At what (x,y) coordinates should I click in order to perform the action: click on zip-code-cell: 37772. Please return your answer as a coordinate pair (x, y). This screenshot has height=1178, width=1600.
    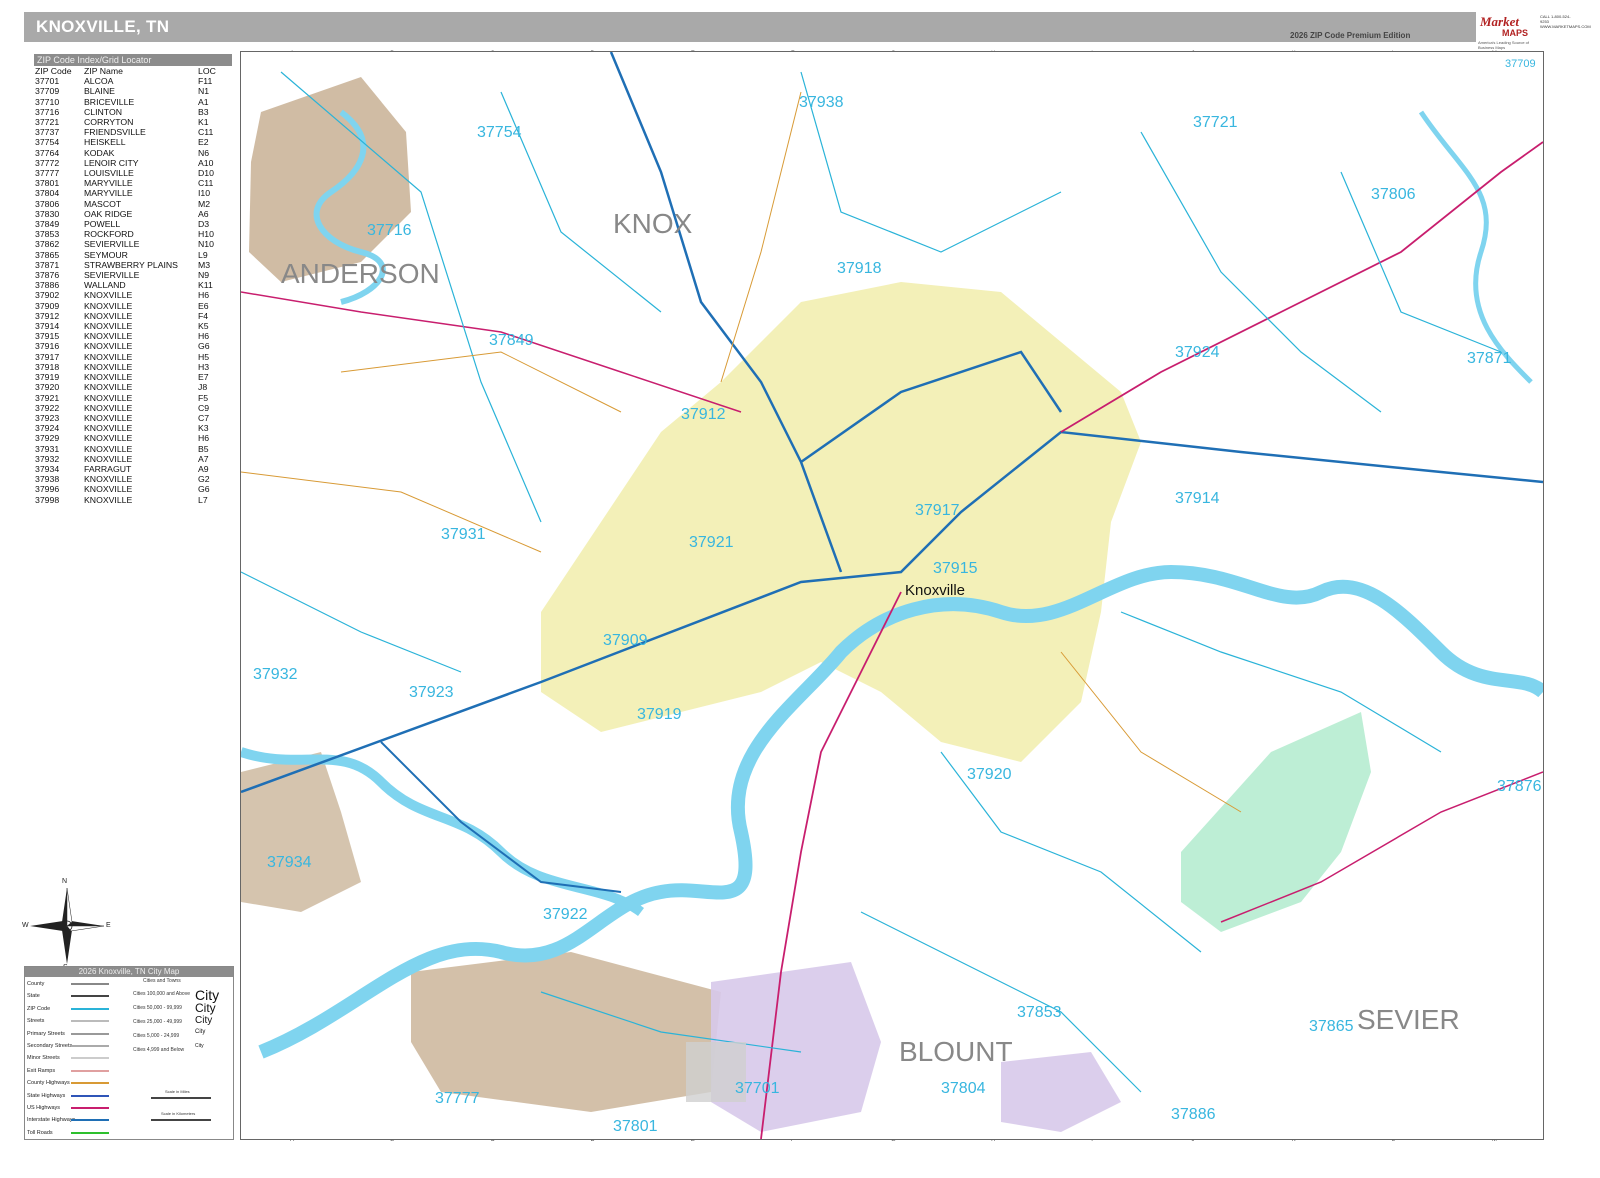
    Looking at the image, I should click on (47, 162).